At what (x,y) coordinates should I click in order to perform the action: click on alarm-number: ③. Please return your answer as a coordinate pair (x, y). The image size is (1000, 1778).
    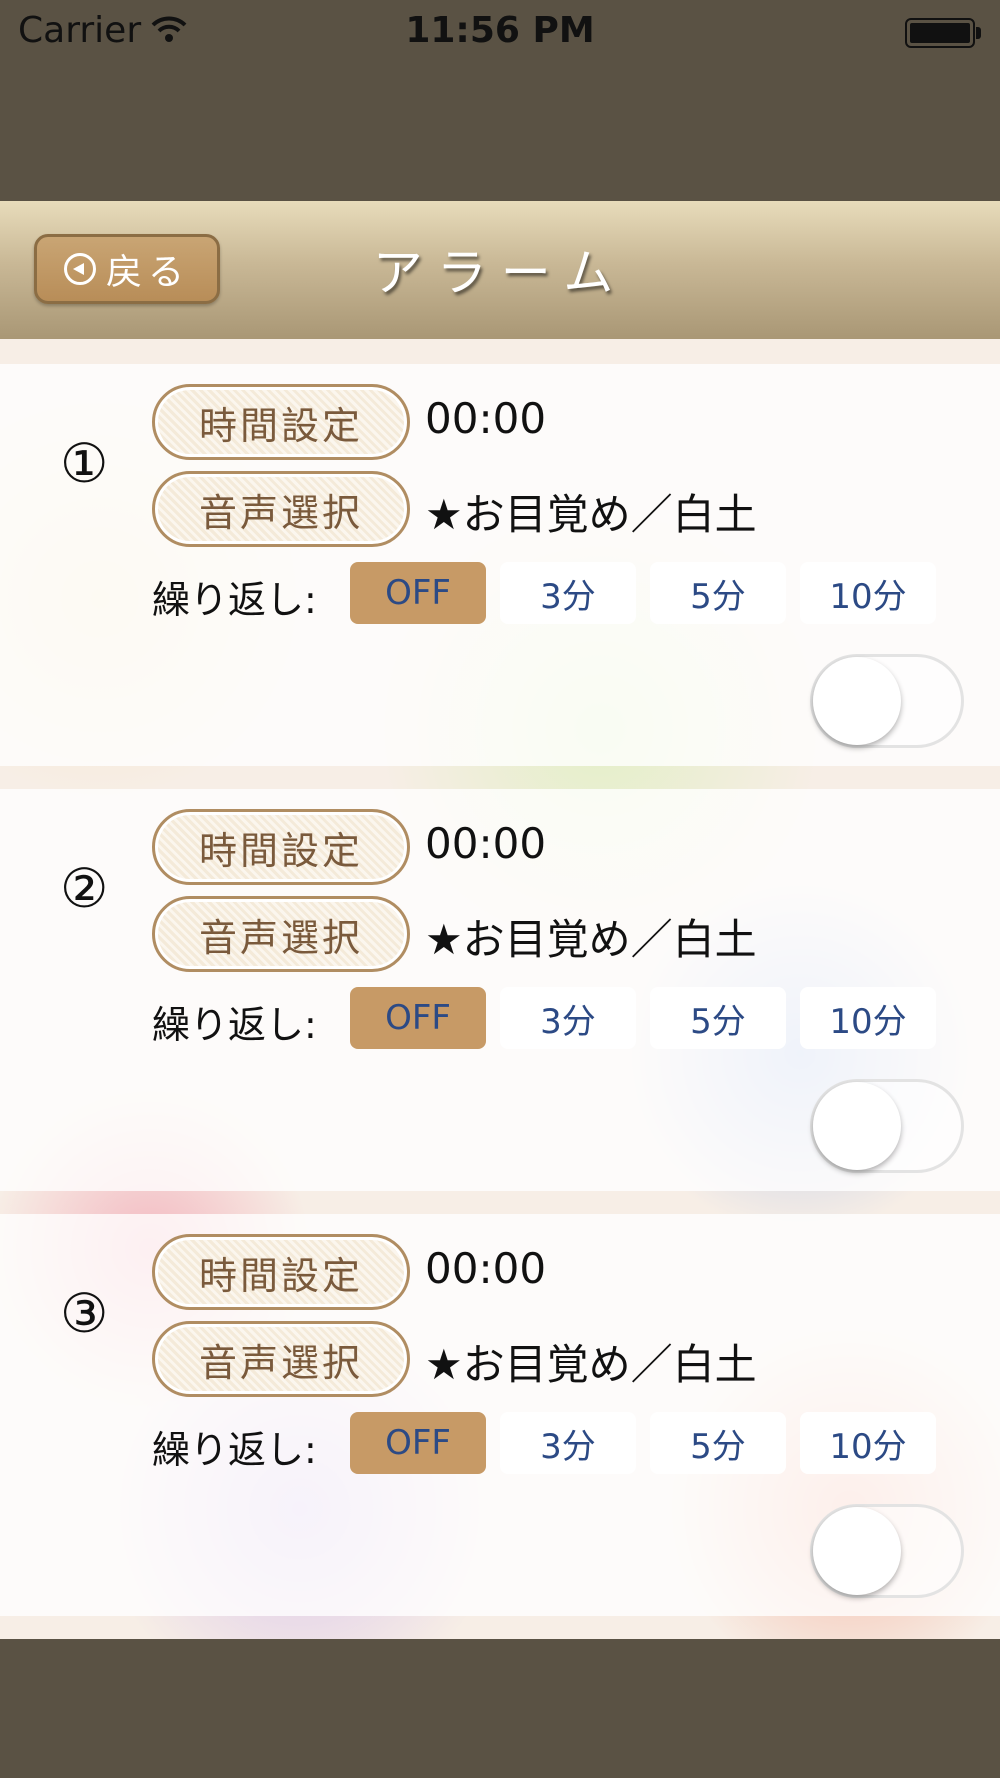
    Looking at the image, I should click on (84, 1313).